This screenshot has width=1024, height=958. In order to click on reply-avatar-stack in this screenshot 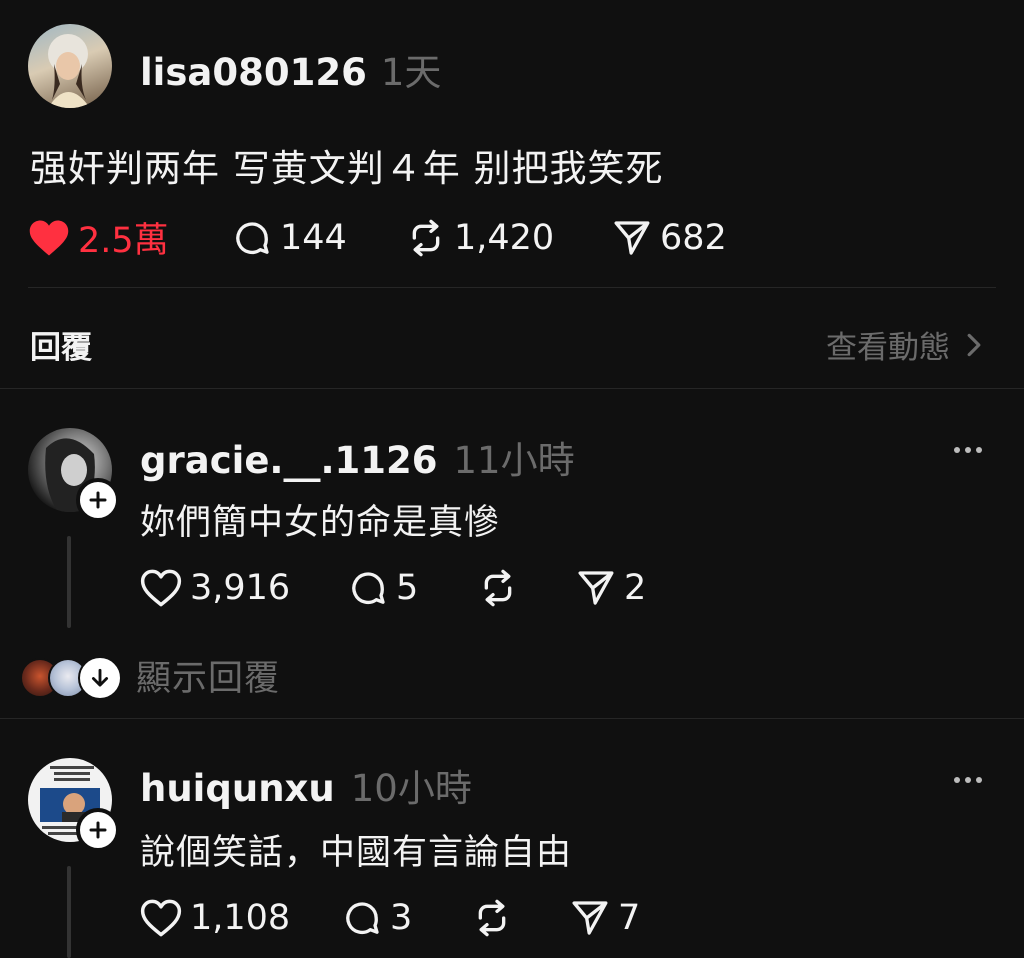, I will do `click(71, 677)`.